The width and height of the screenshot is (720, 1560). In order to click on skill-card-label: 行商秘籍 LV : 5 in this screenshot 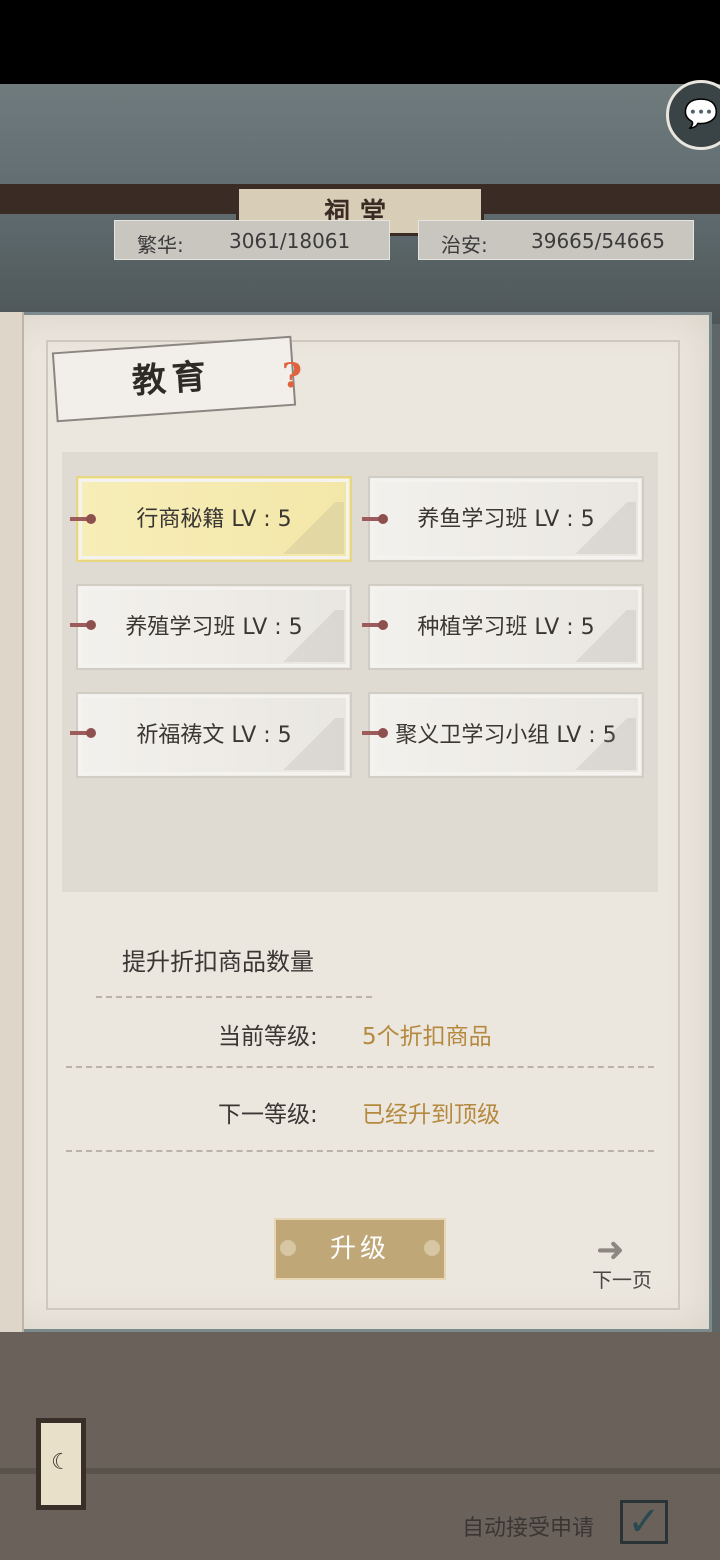, I will do `click(214, 519)`.